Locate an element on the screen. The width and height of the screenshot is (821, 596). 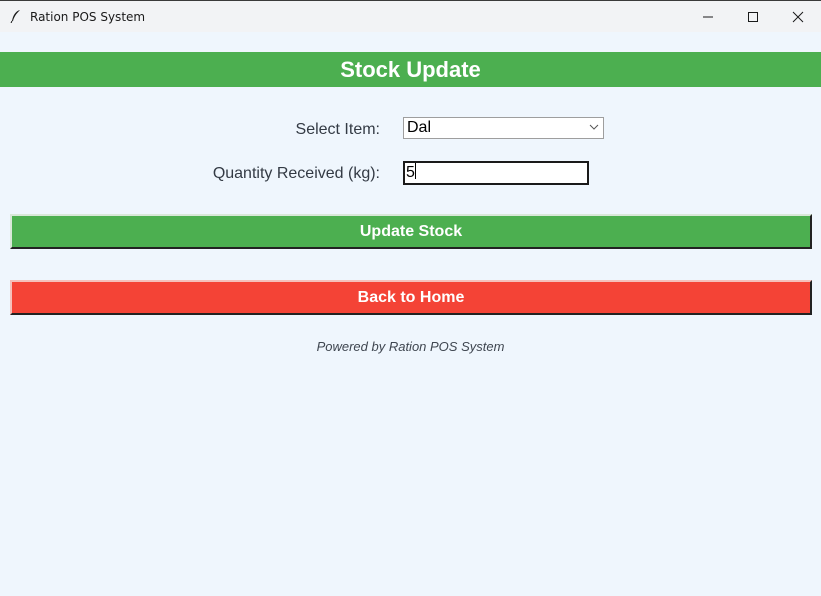
update-stock-button: Update Stock is located at coordinates (411, 231).